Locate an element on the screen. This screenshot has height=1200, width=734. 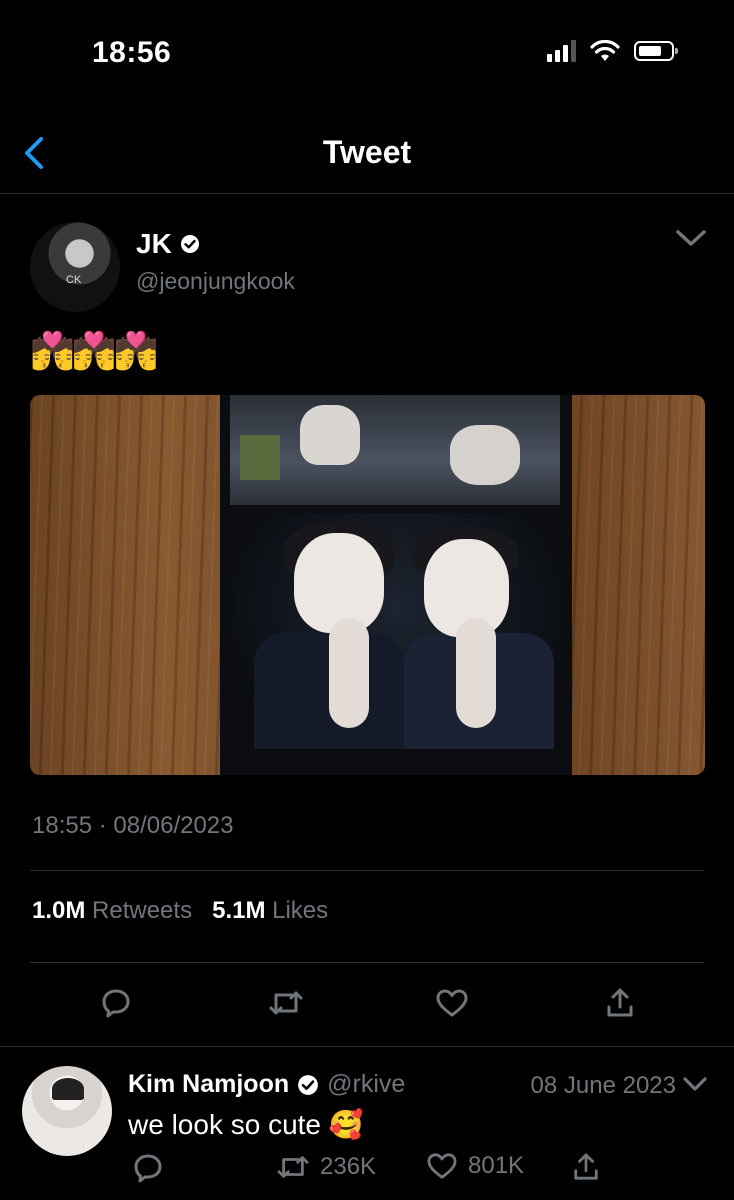
tweet-timestamp: 18:55 · 08/06/2023 is located at coordinates (133, 825).